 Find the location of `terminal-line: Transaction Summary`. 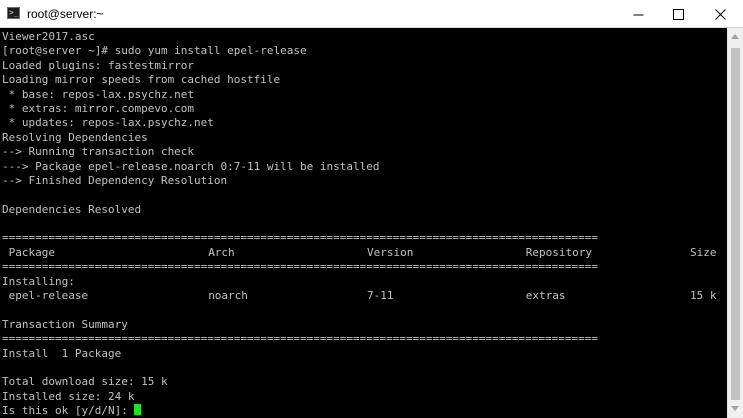

terminal-line: Transaction Summary is located at coordinates (65, 324).